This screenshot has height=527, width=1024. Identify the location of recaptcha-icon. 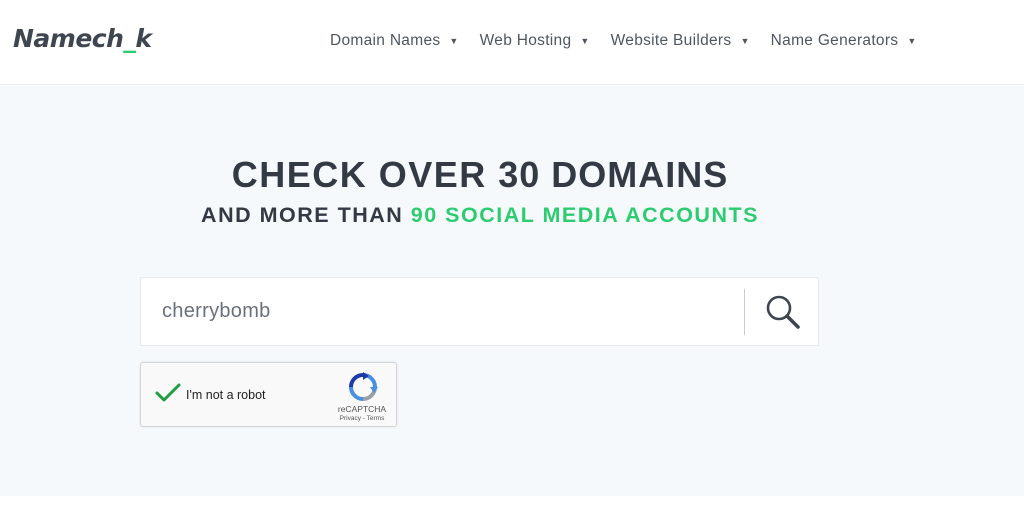
(363, 386).